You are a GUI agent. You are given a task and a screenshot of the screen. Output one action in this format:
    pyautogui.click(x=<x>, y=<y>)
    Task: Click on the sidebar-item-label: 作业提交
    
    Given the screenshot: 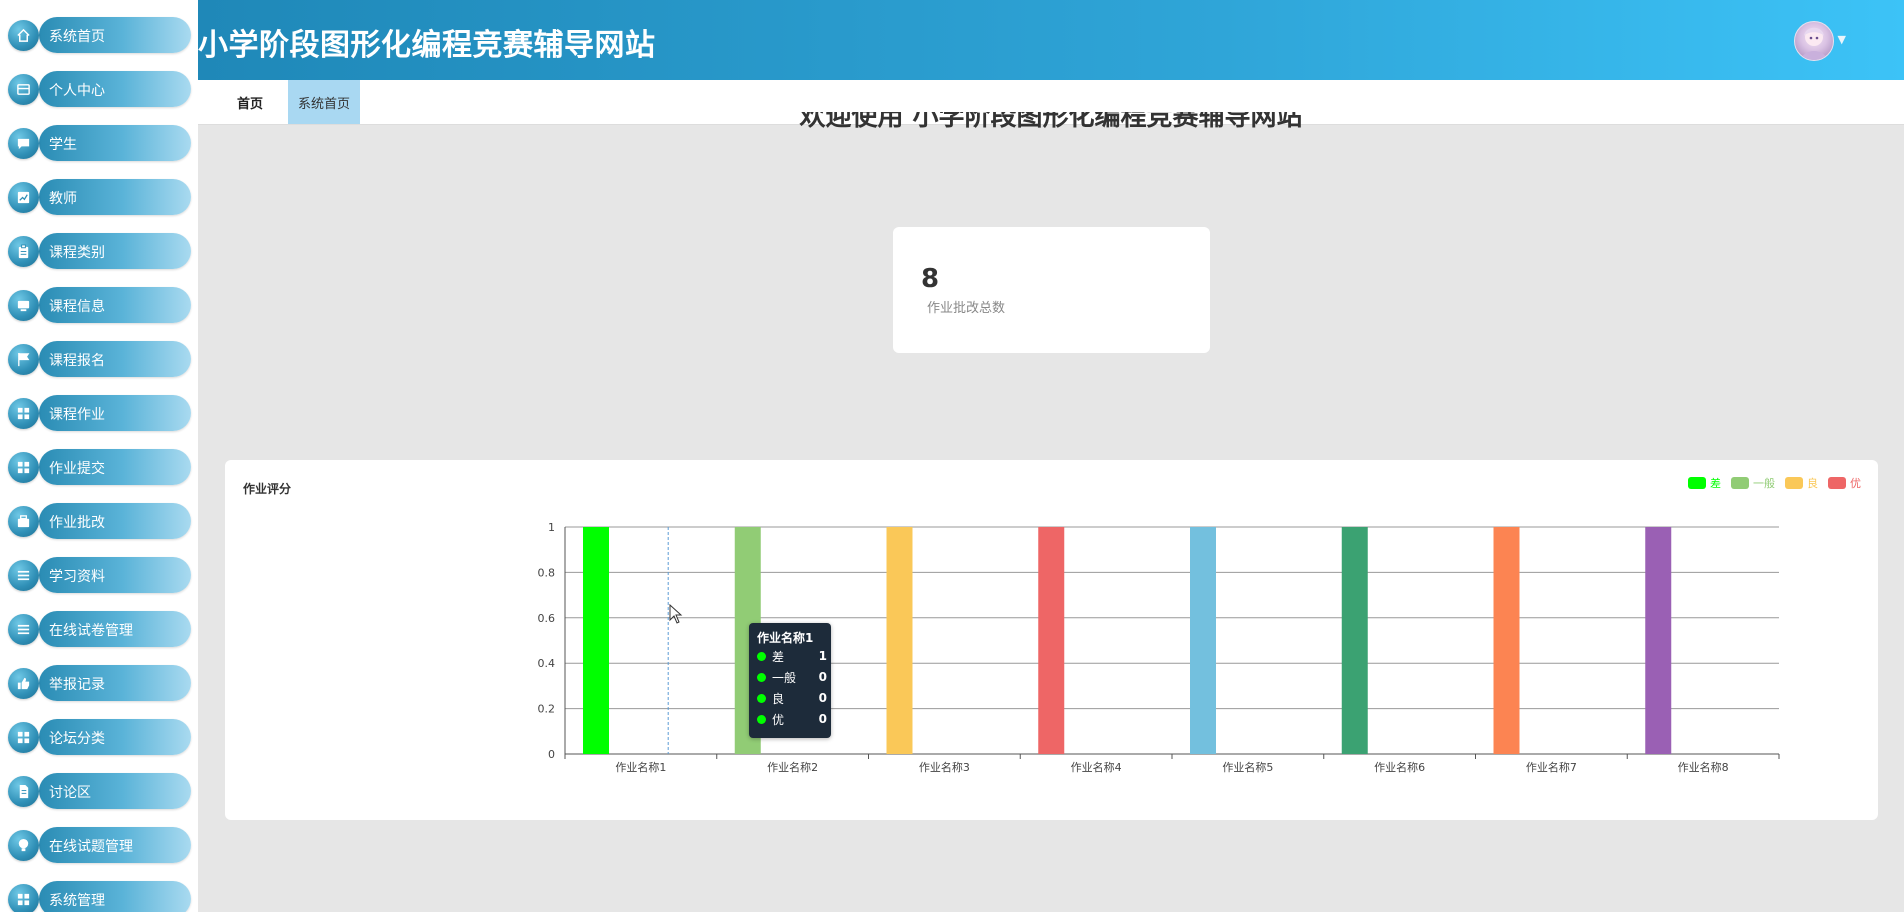 What is the action you would take?
    pyautogui.click(x=77, y=469)
    